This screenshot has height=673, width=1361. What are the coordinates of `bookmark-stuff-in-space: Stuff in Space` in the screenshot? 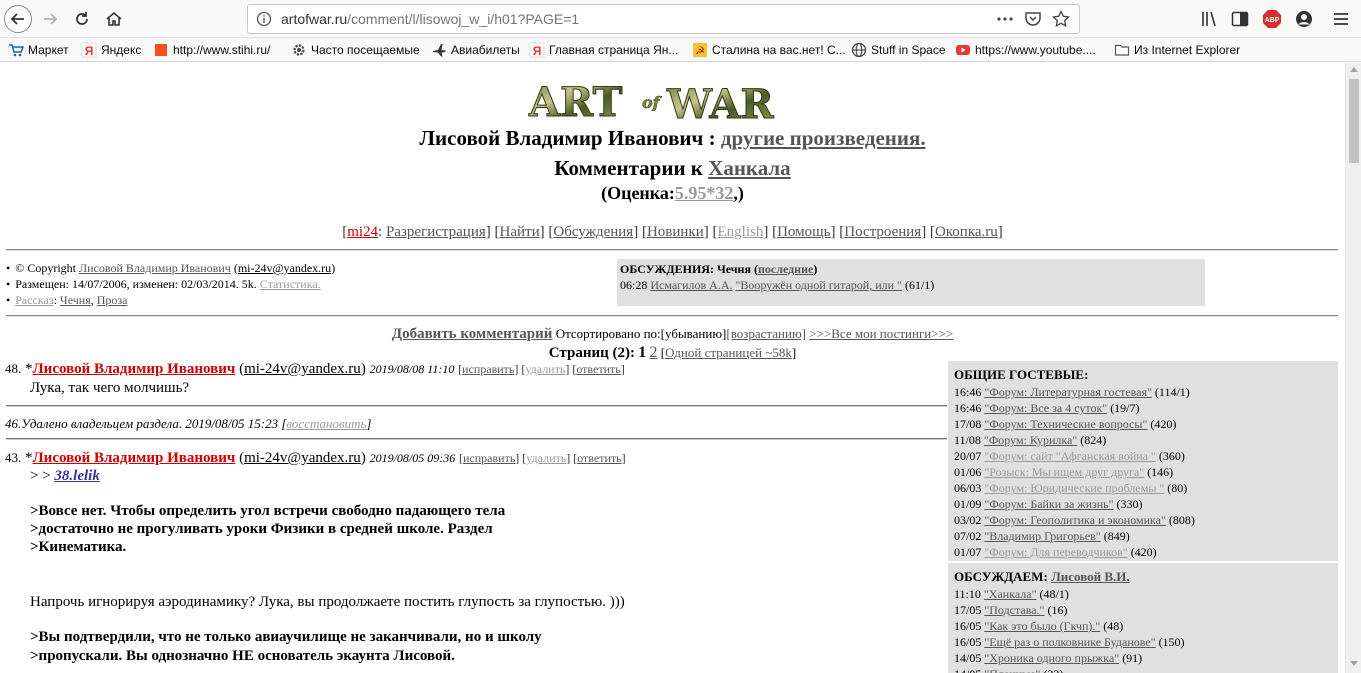 It's located at (898, 50).